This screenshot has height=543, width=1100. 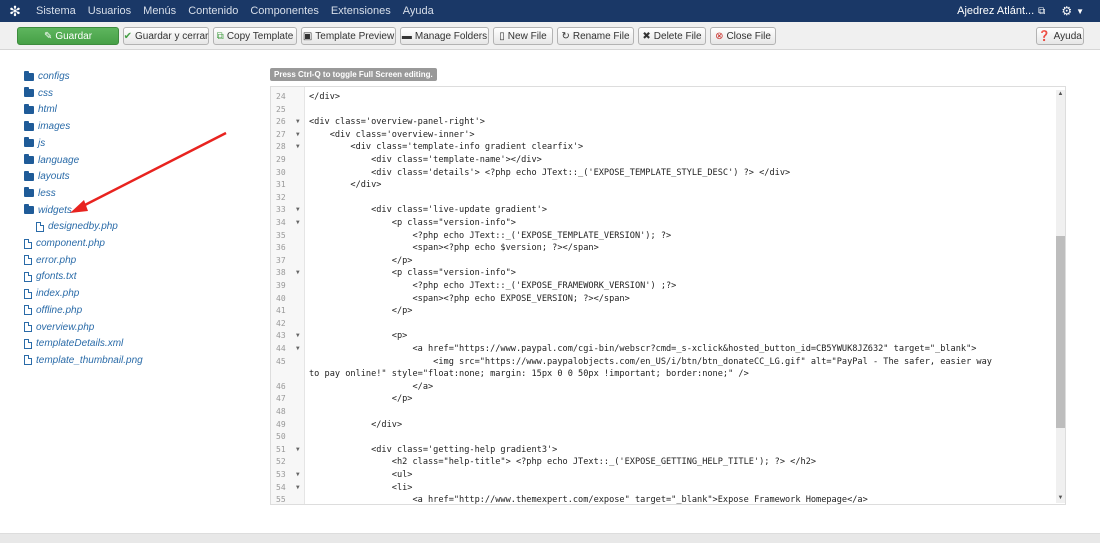 What do you see at coordinates (68, 36) in the screenshot?
I see `save-button: ✎ Guardar` at bounding box center [68, 36].